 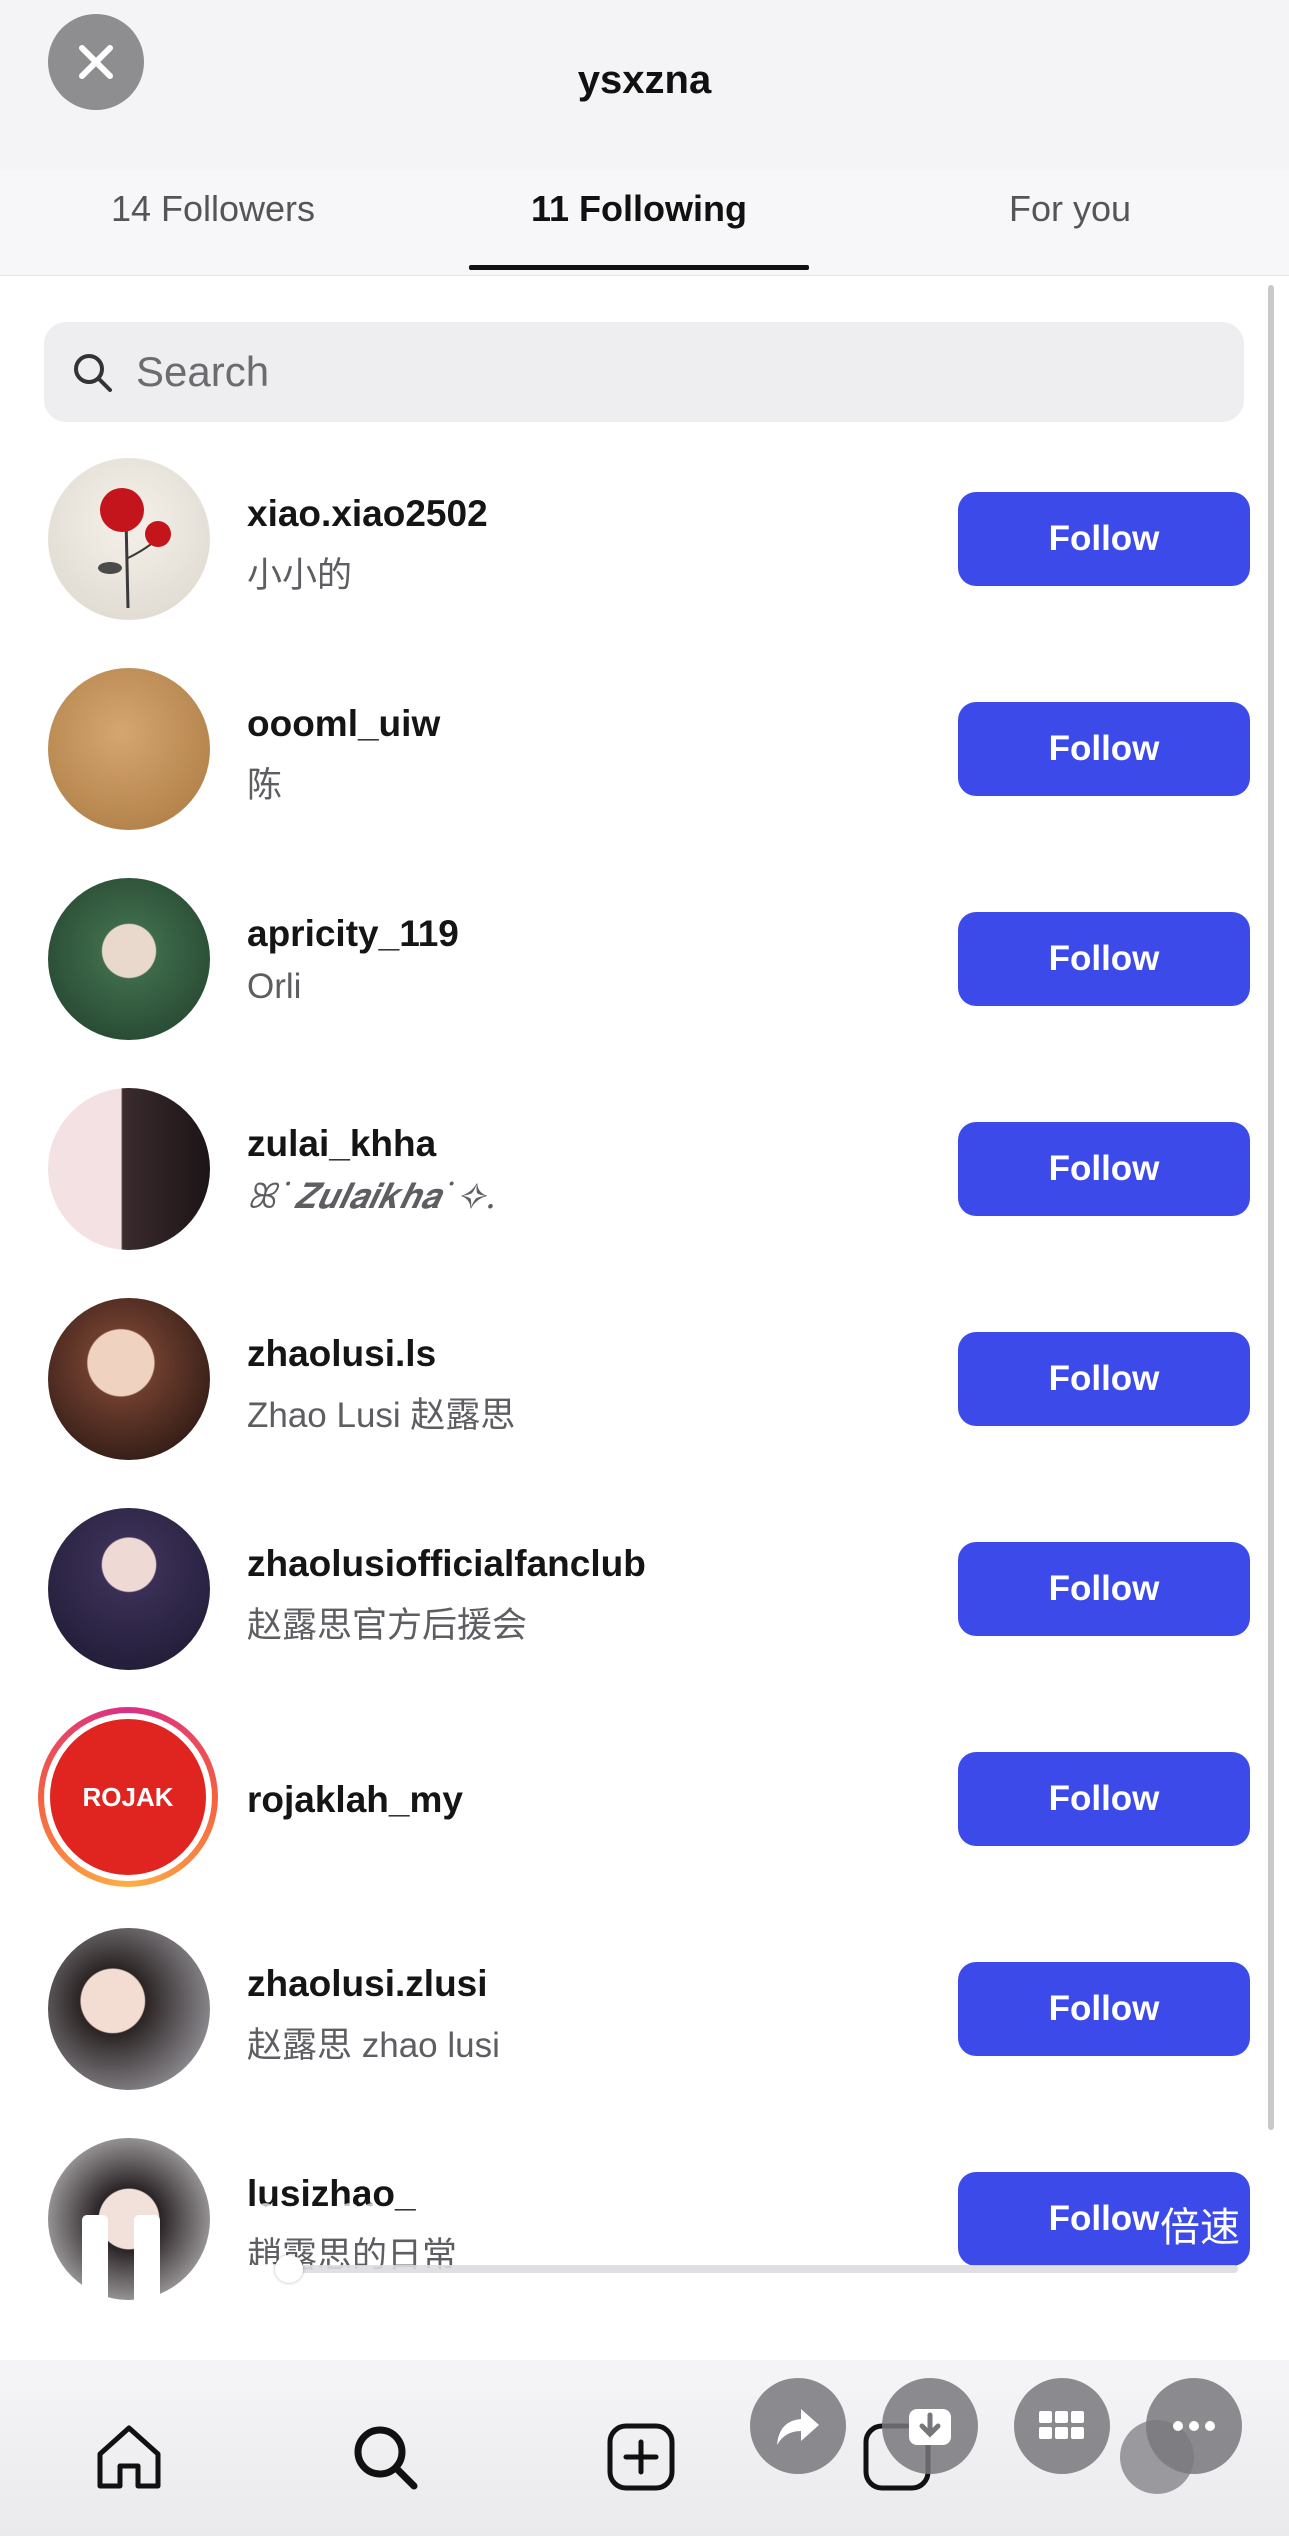 What do you see at coordinates (127, 2261) in the screenshot?
I see `pause-button` at bounding box center [127, 2261].